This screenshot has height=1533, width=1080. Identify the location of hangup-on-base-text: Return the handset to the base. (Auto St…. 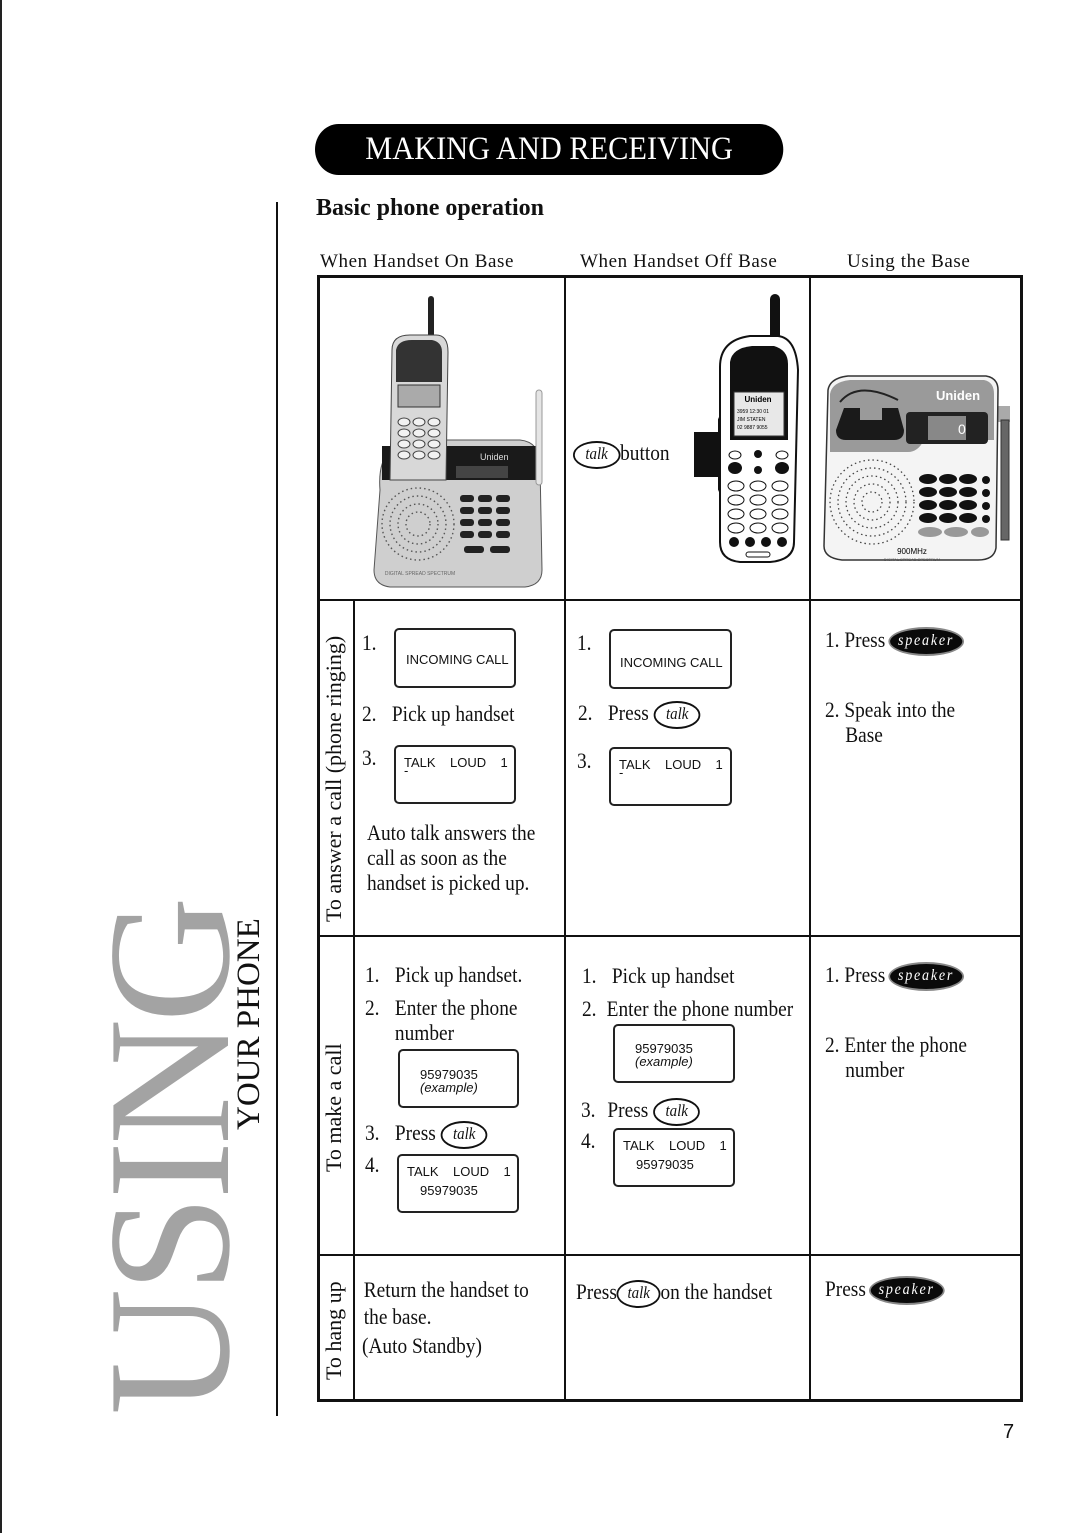
(445, 1317).